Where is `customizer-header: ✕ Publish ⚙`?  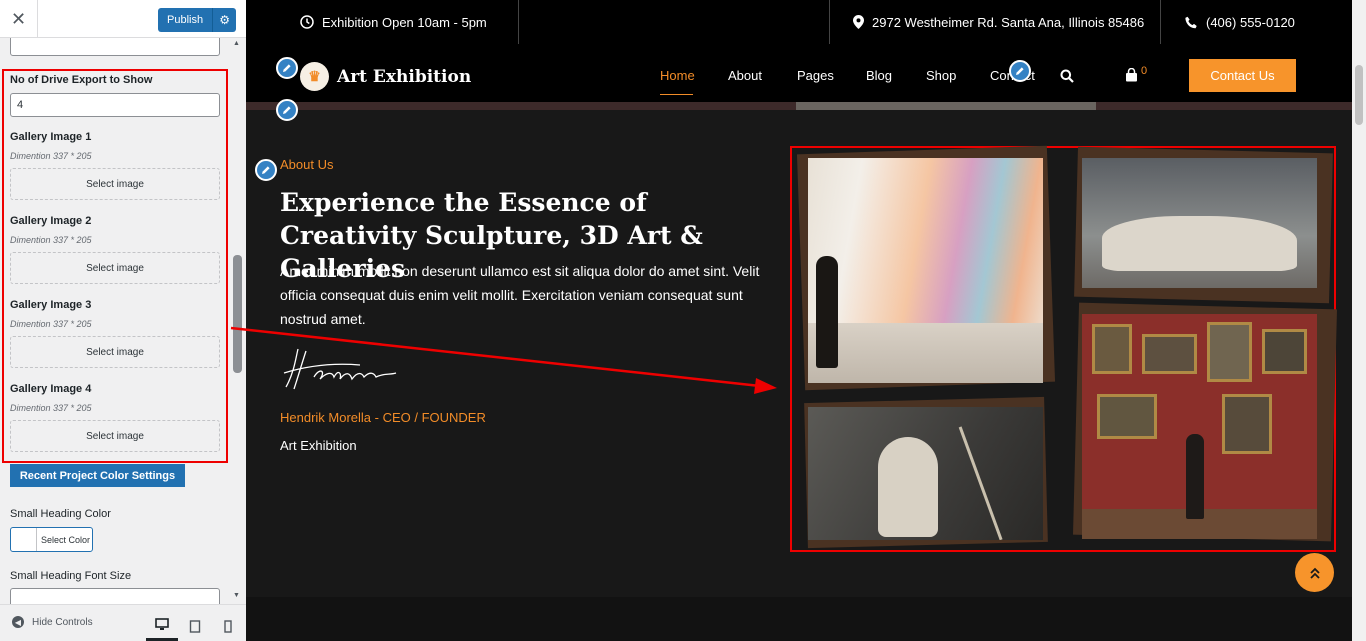
customizer-header: ✕ Publish ⚙ is located at coordinates (123, 19).